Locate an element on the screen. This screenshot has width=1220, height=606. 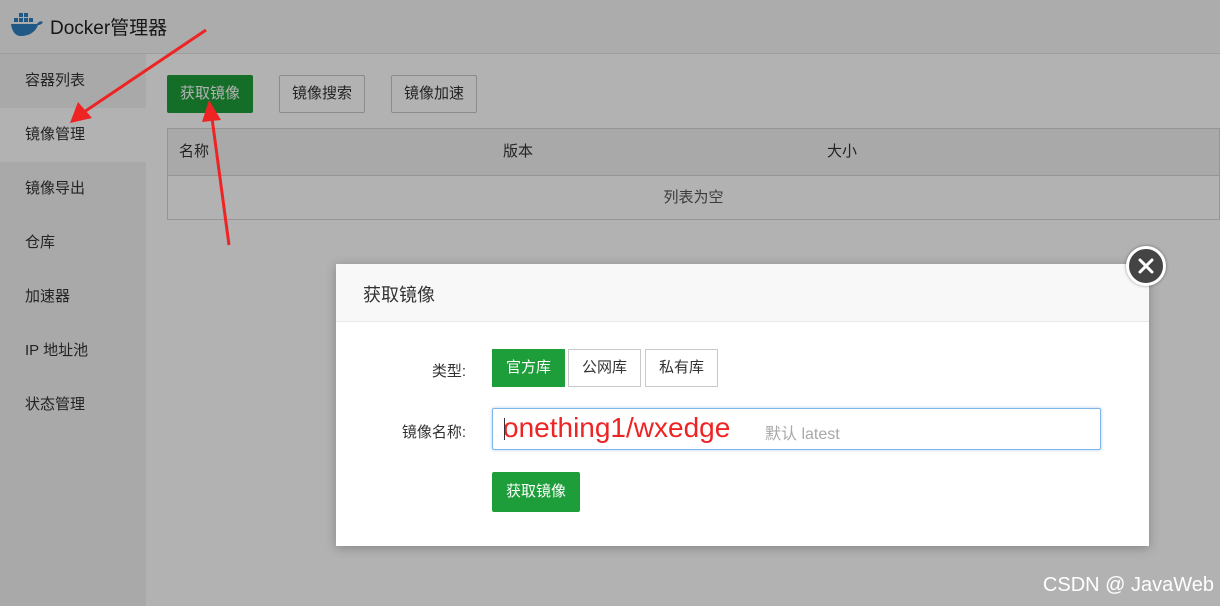
type-option-public: 公网库 is located at coordinates (605, 368).